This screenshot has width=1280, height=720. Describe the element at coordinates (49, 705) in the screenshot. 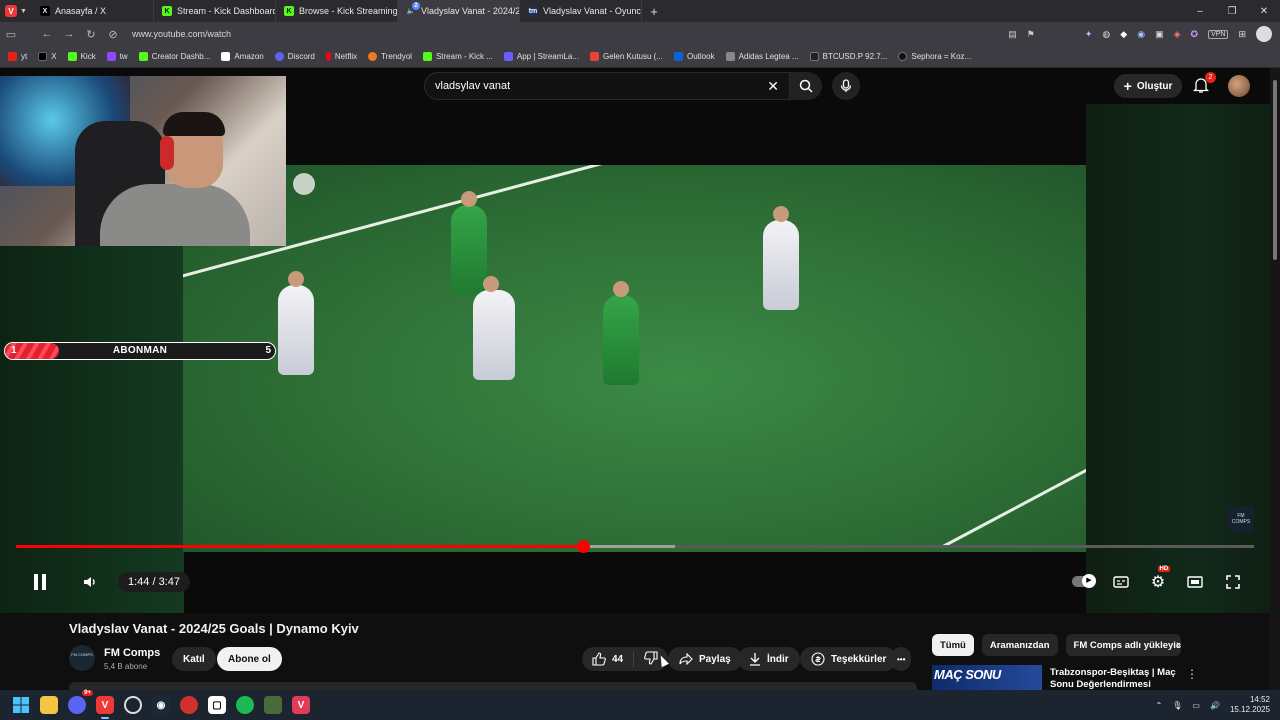

I see `file-explorer-icon` at that location.